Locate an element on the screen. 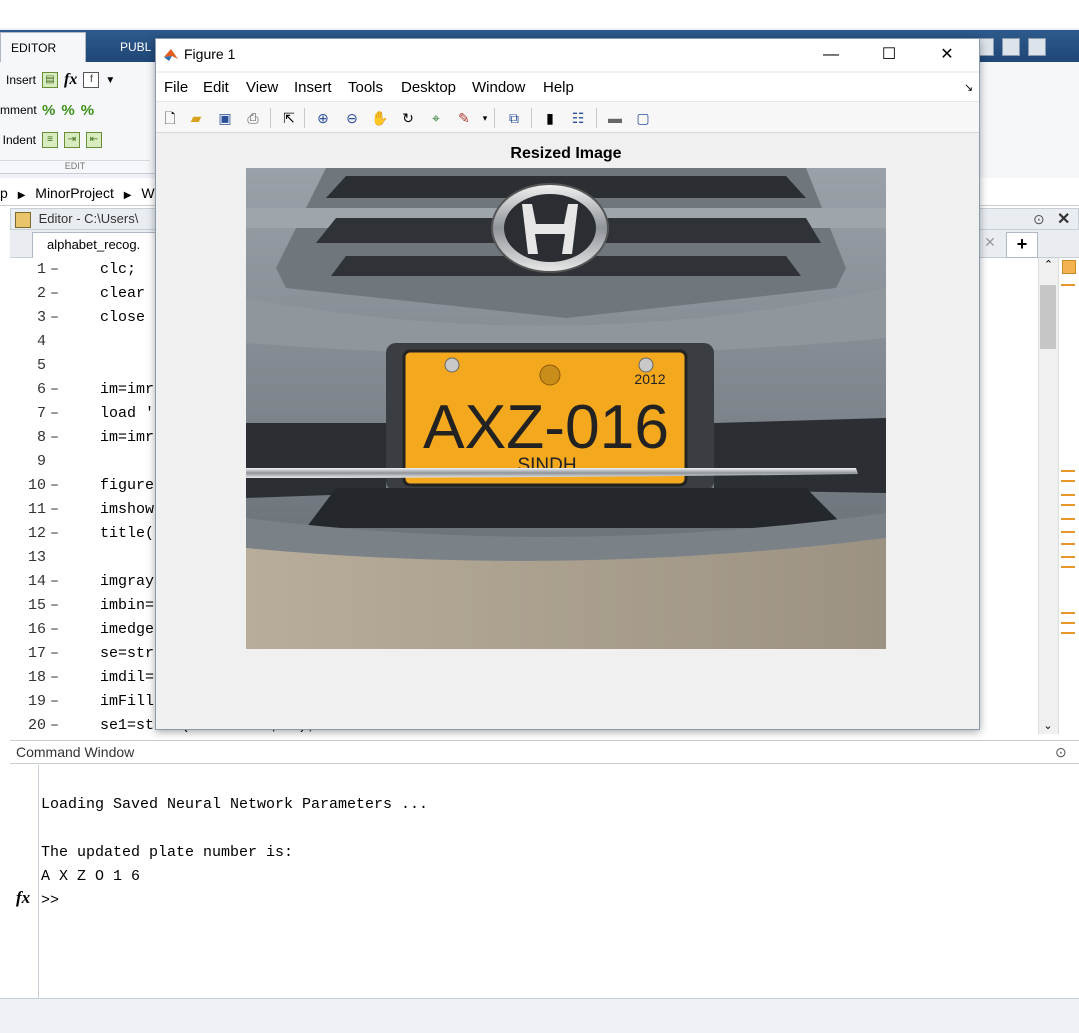  comment-percent-icon: % is located at coordinates (48, 110).